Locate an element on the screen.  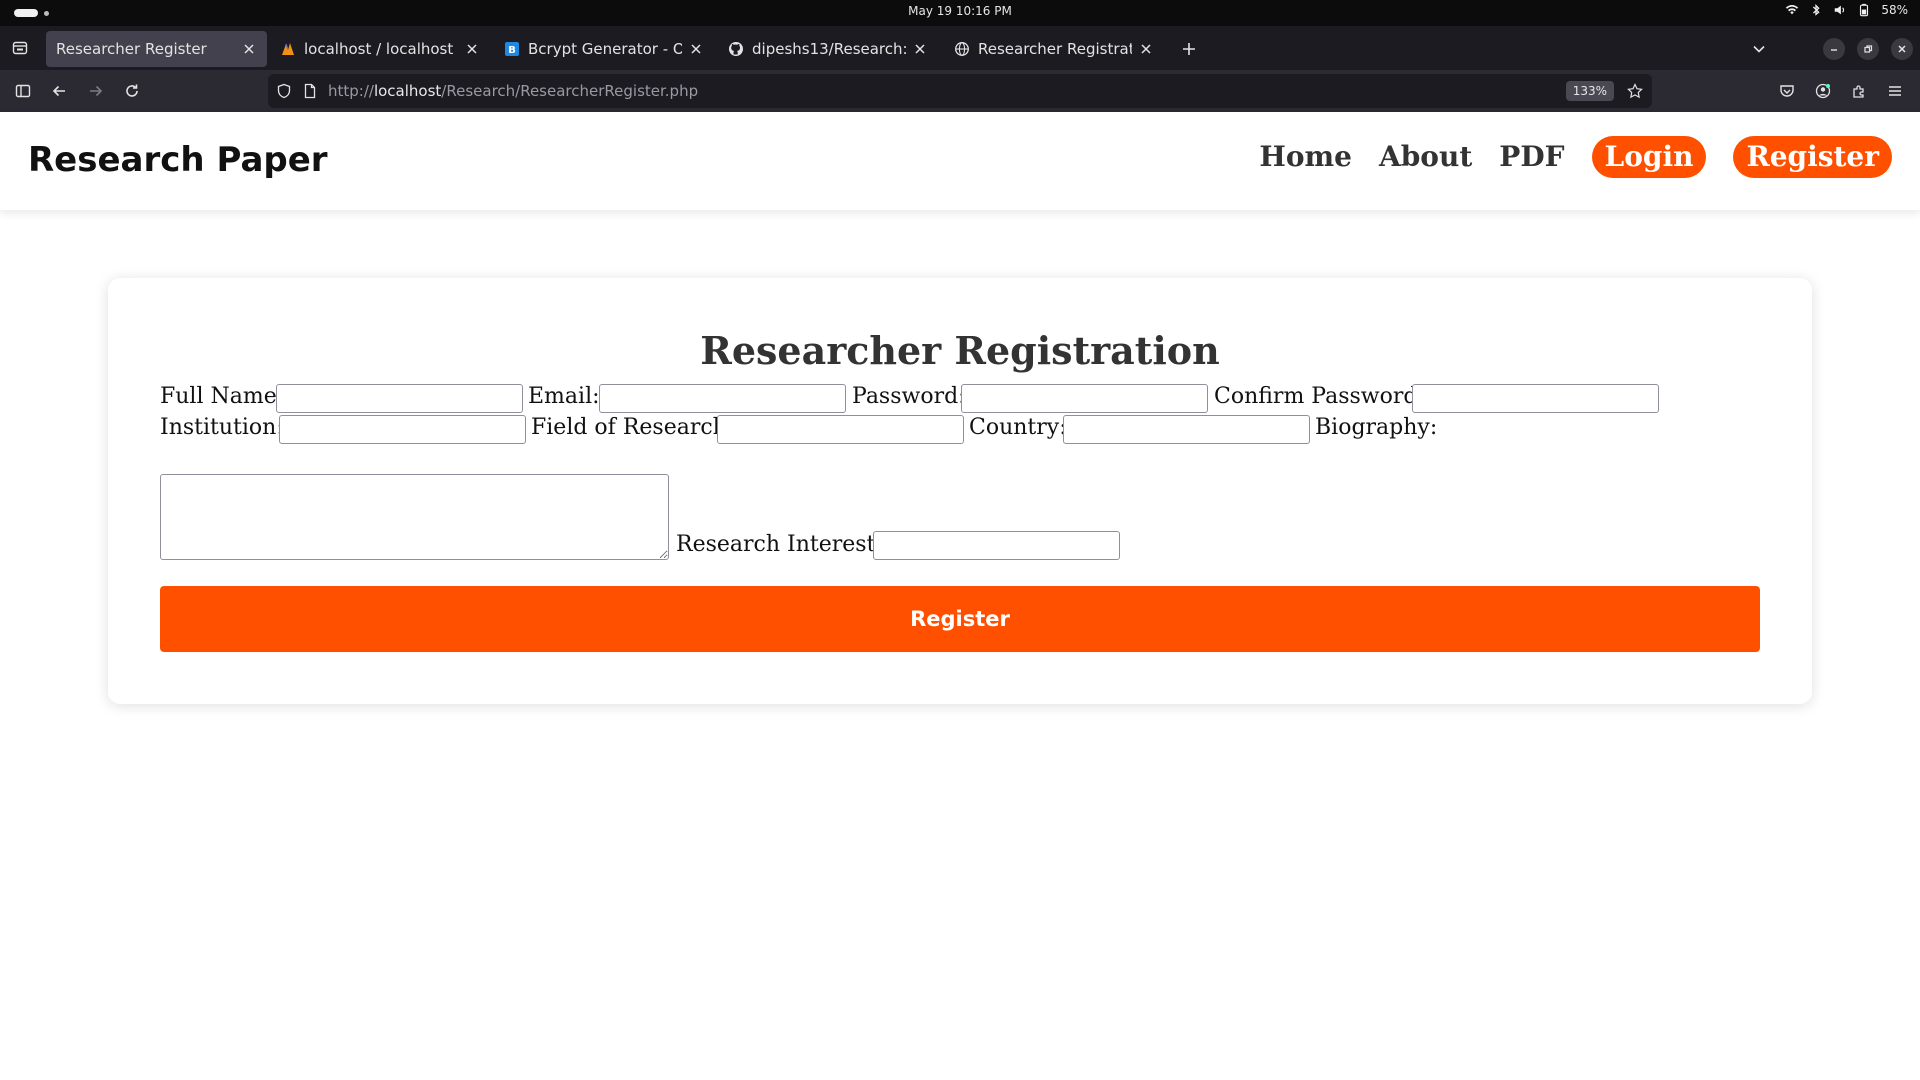
firefox-view-icon is located at coordinates (20, 48).